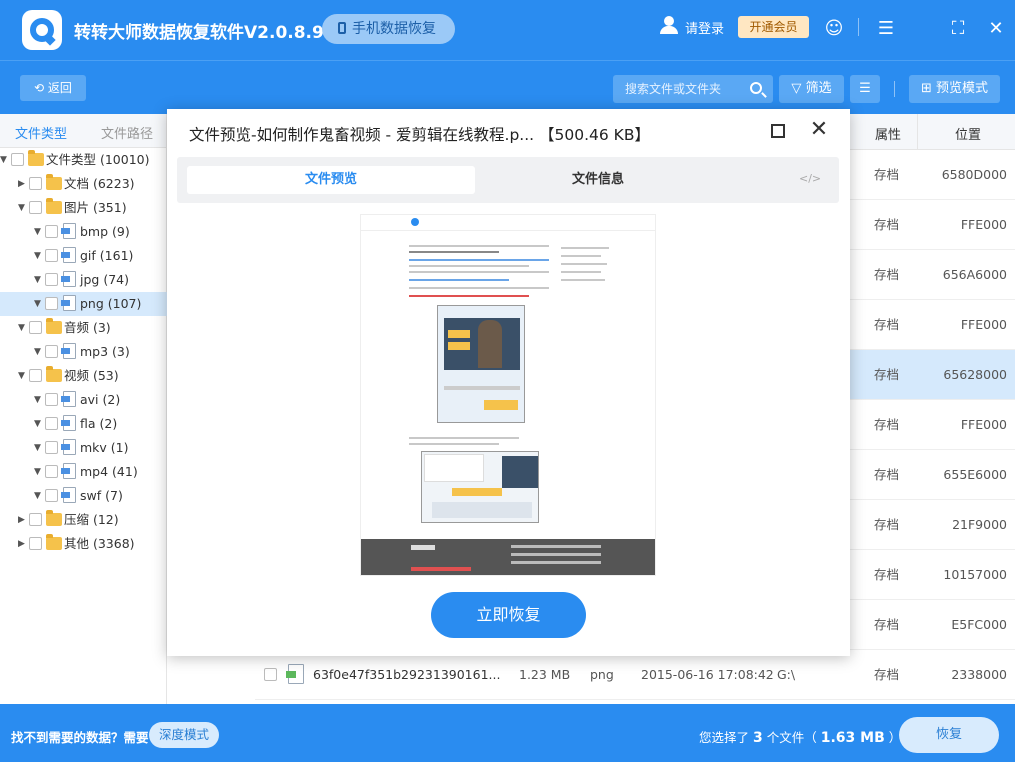 The height and width of the screenshot is (762, 1015). Describe the element at coordinates (83, 400) in the screenshot. I see `tree-item: ▼ avi (2)` at that location.